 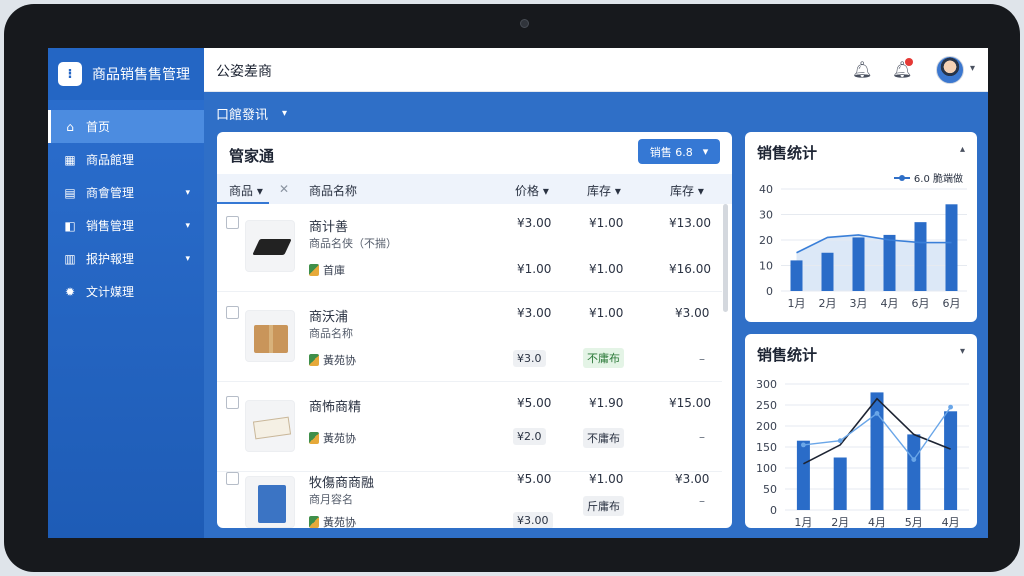 I want to click on sidebar-item-products: ▦ 商品館理, so click(x=126, y=159).